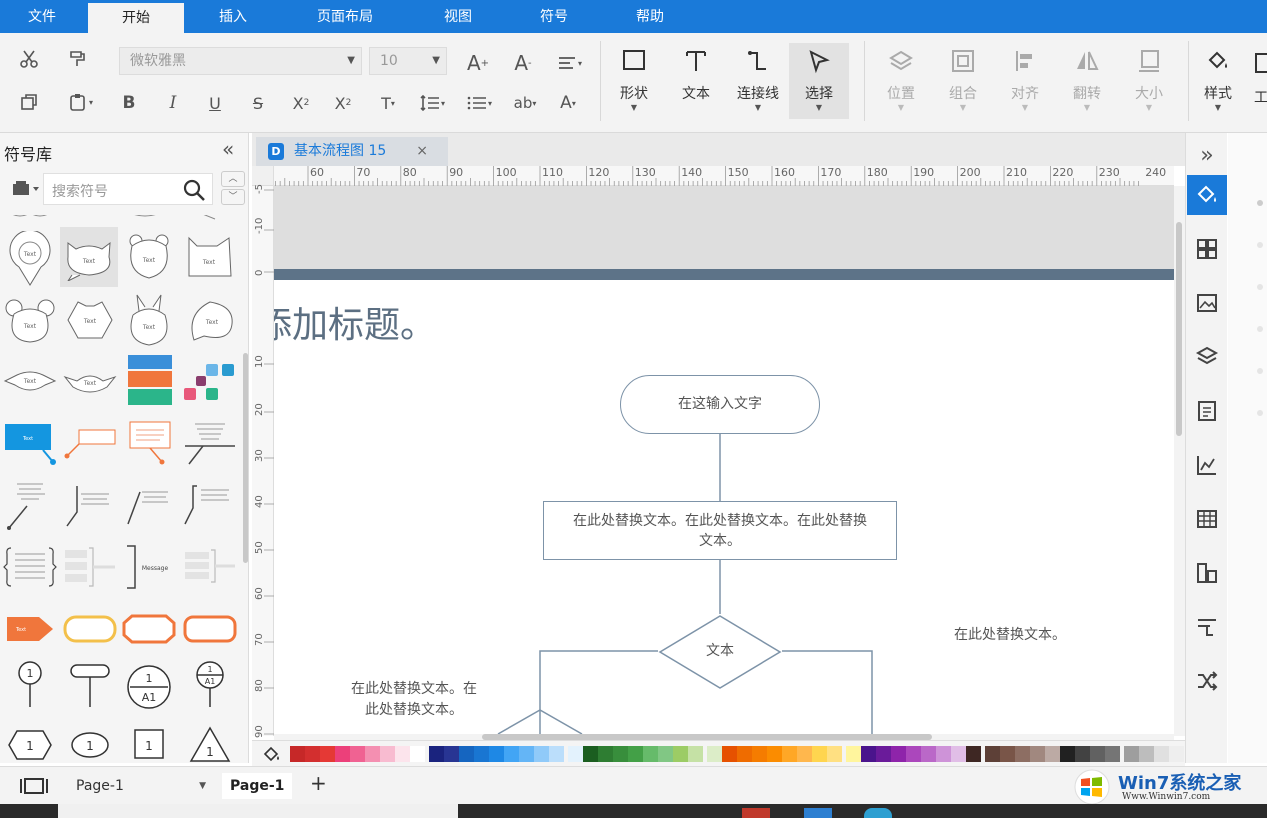 The height and width of the screenshot is (818, 1267). What do you see at coordinates (1207, 357) in the screenshot?
I see `layers-icon` at bounding box center [1207, 357].